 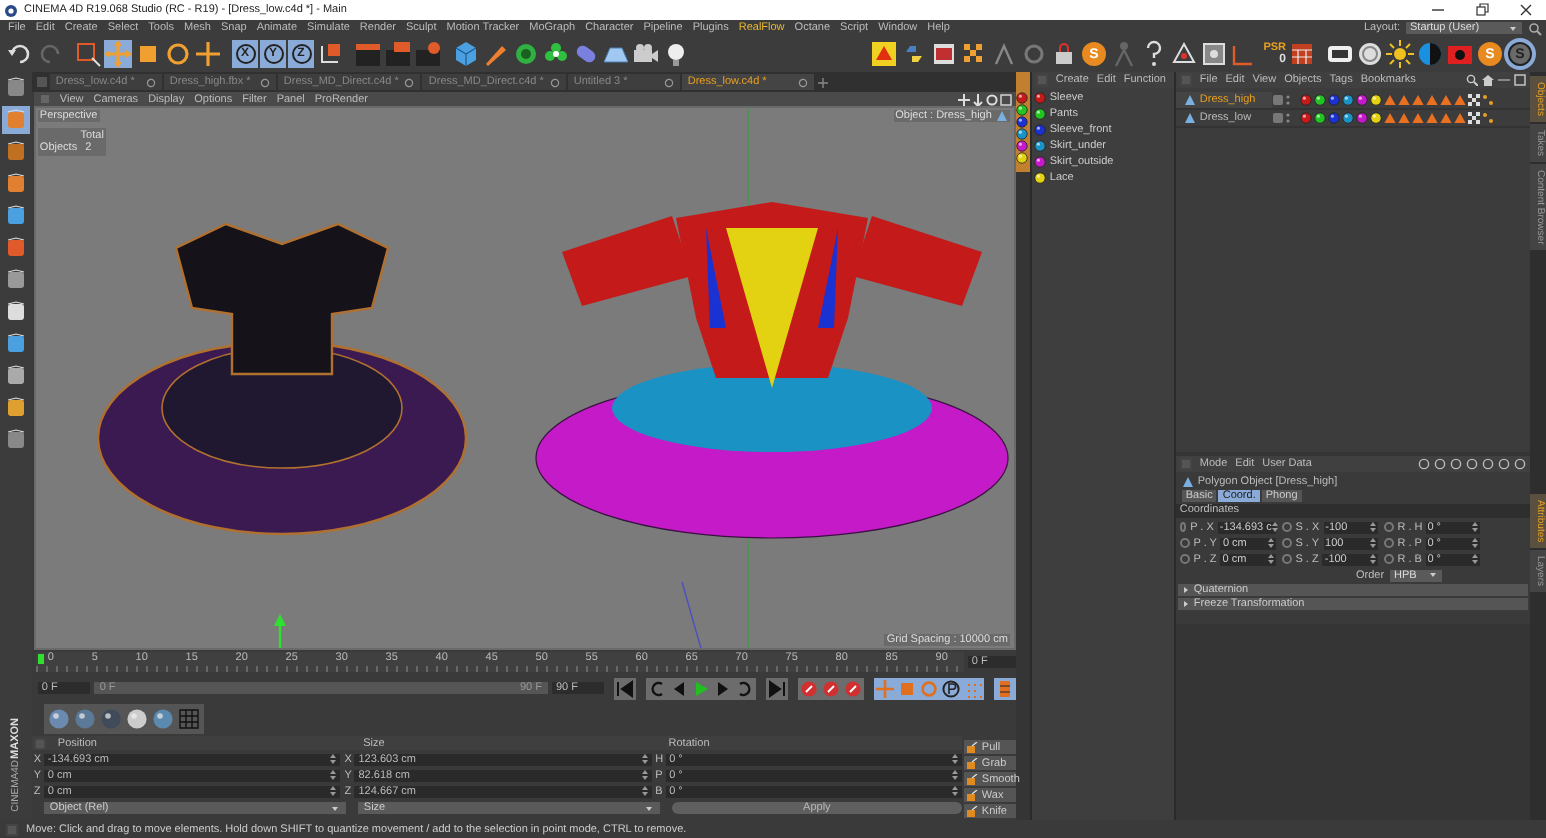 What do you see at coordinates (279, 631) in the screenshot?
I see `y-axis-arrow-icon` at bounding box center [279, 631].